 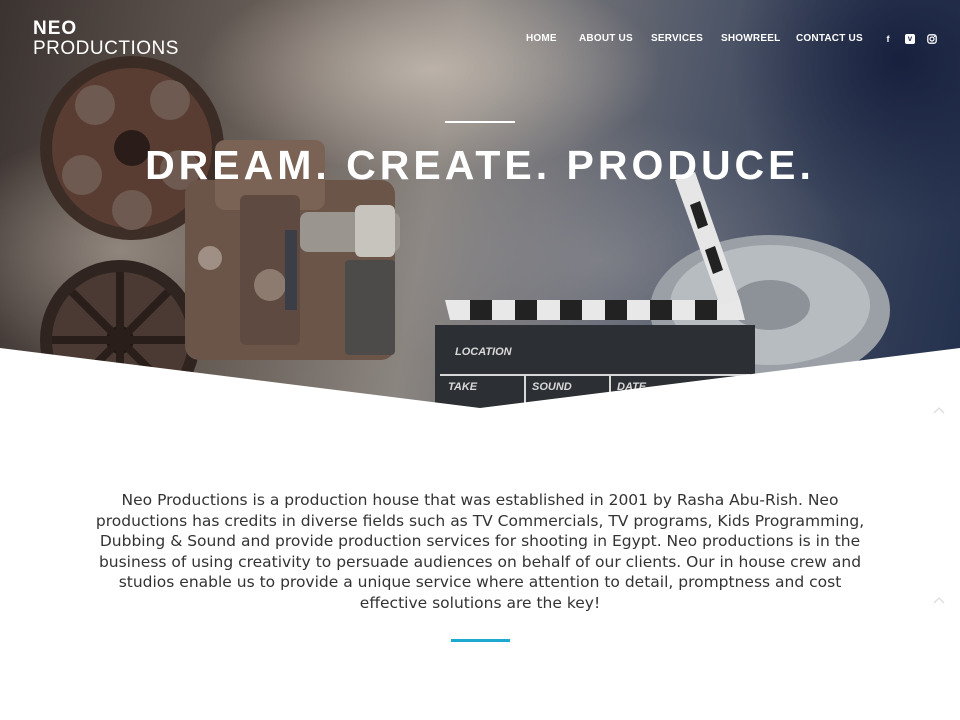 I want to click on nav-showreel: SHOWREEL, so click(x=750, y=38).